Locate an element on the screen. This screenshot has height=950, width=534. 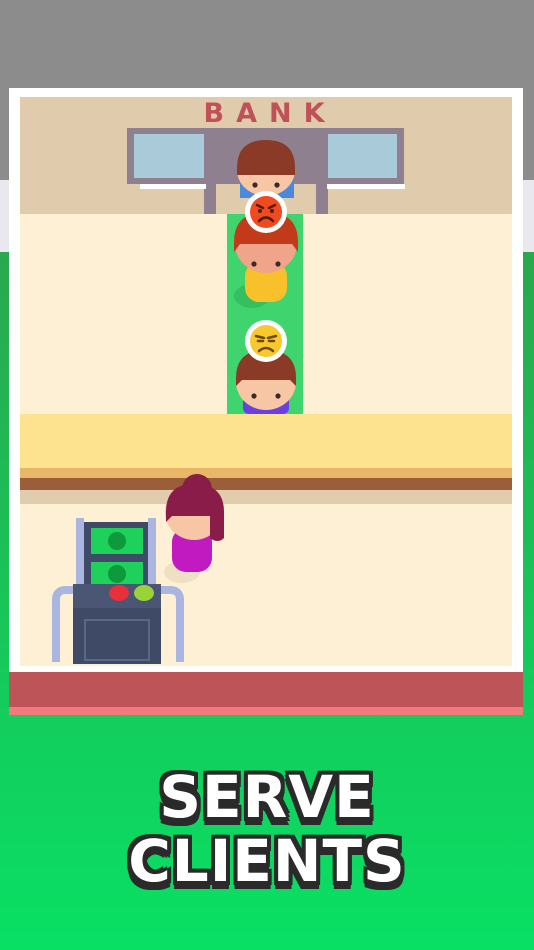
bank-sign: BANK is located at coordinates (270, 113).